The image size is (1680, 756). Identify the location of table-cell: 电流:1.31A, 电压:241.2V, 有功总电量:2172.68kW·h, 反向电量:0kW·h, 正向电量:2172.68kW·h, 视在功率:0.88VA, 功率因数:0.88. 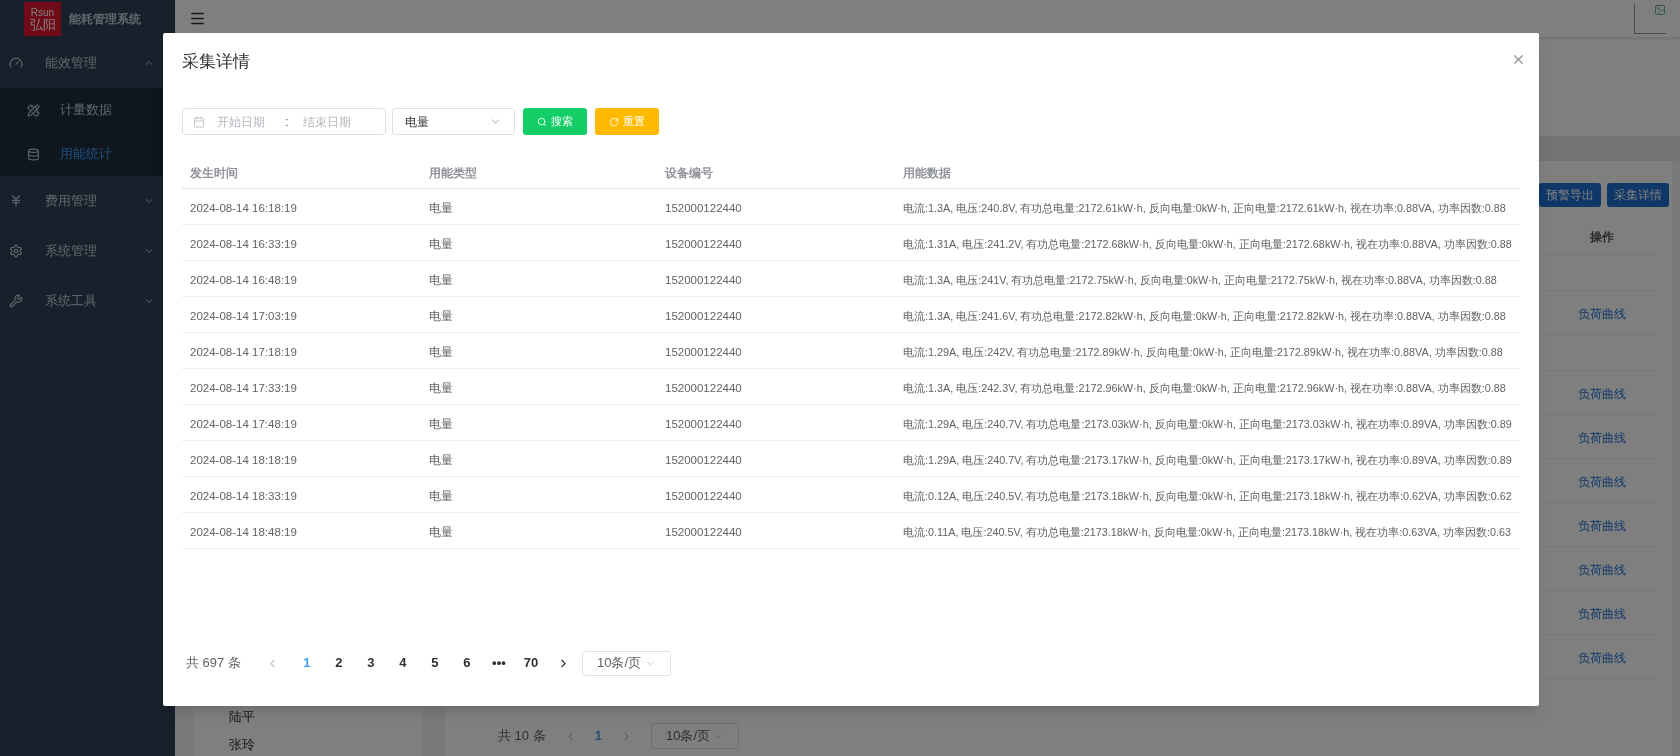
(1207, 243).